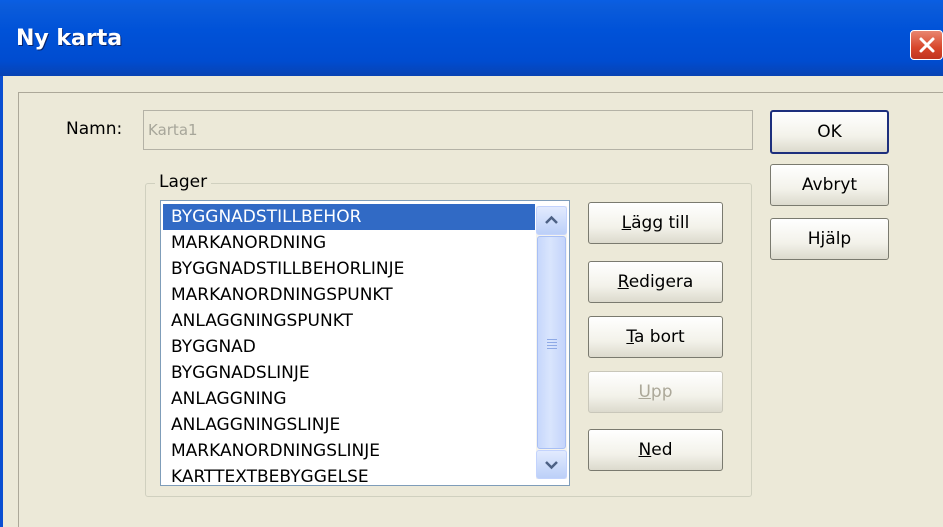  Describe the element at coordinates (660, 223) in the screenshot. I see `add-layer-label: ägg till` at that location.